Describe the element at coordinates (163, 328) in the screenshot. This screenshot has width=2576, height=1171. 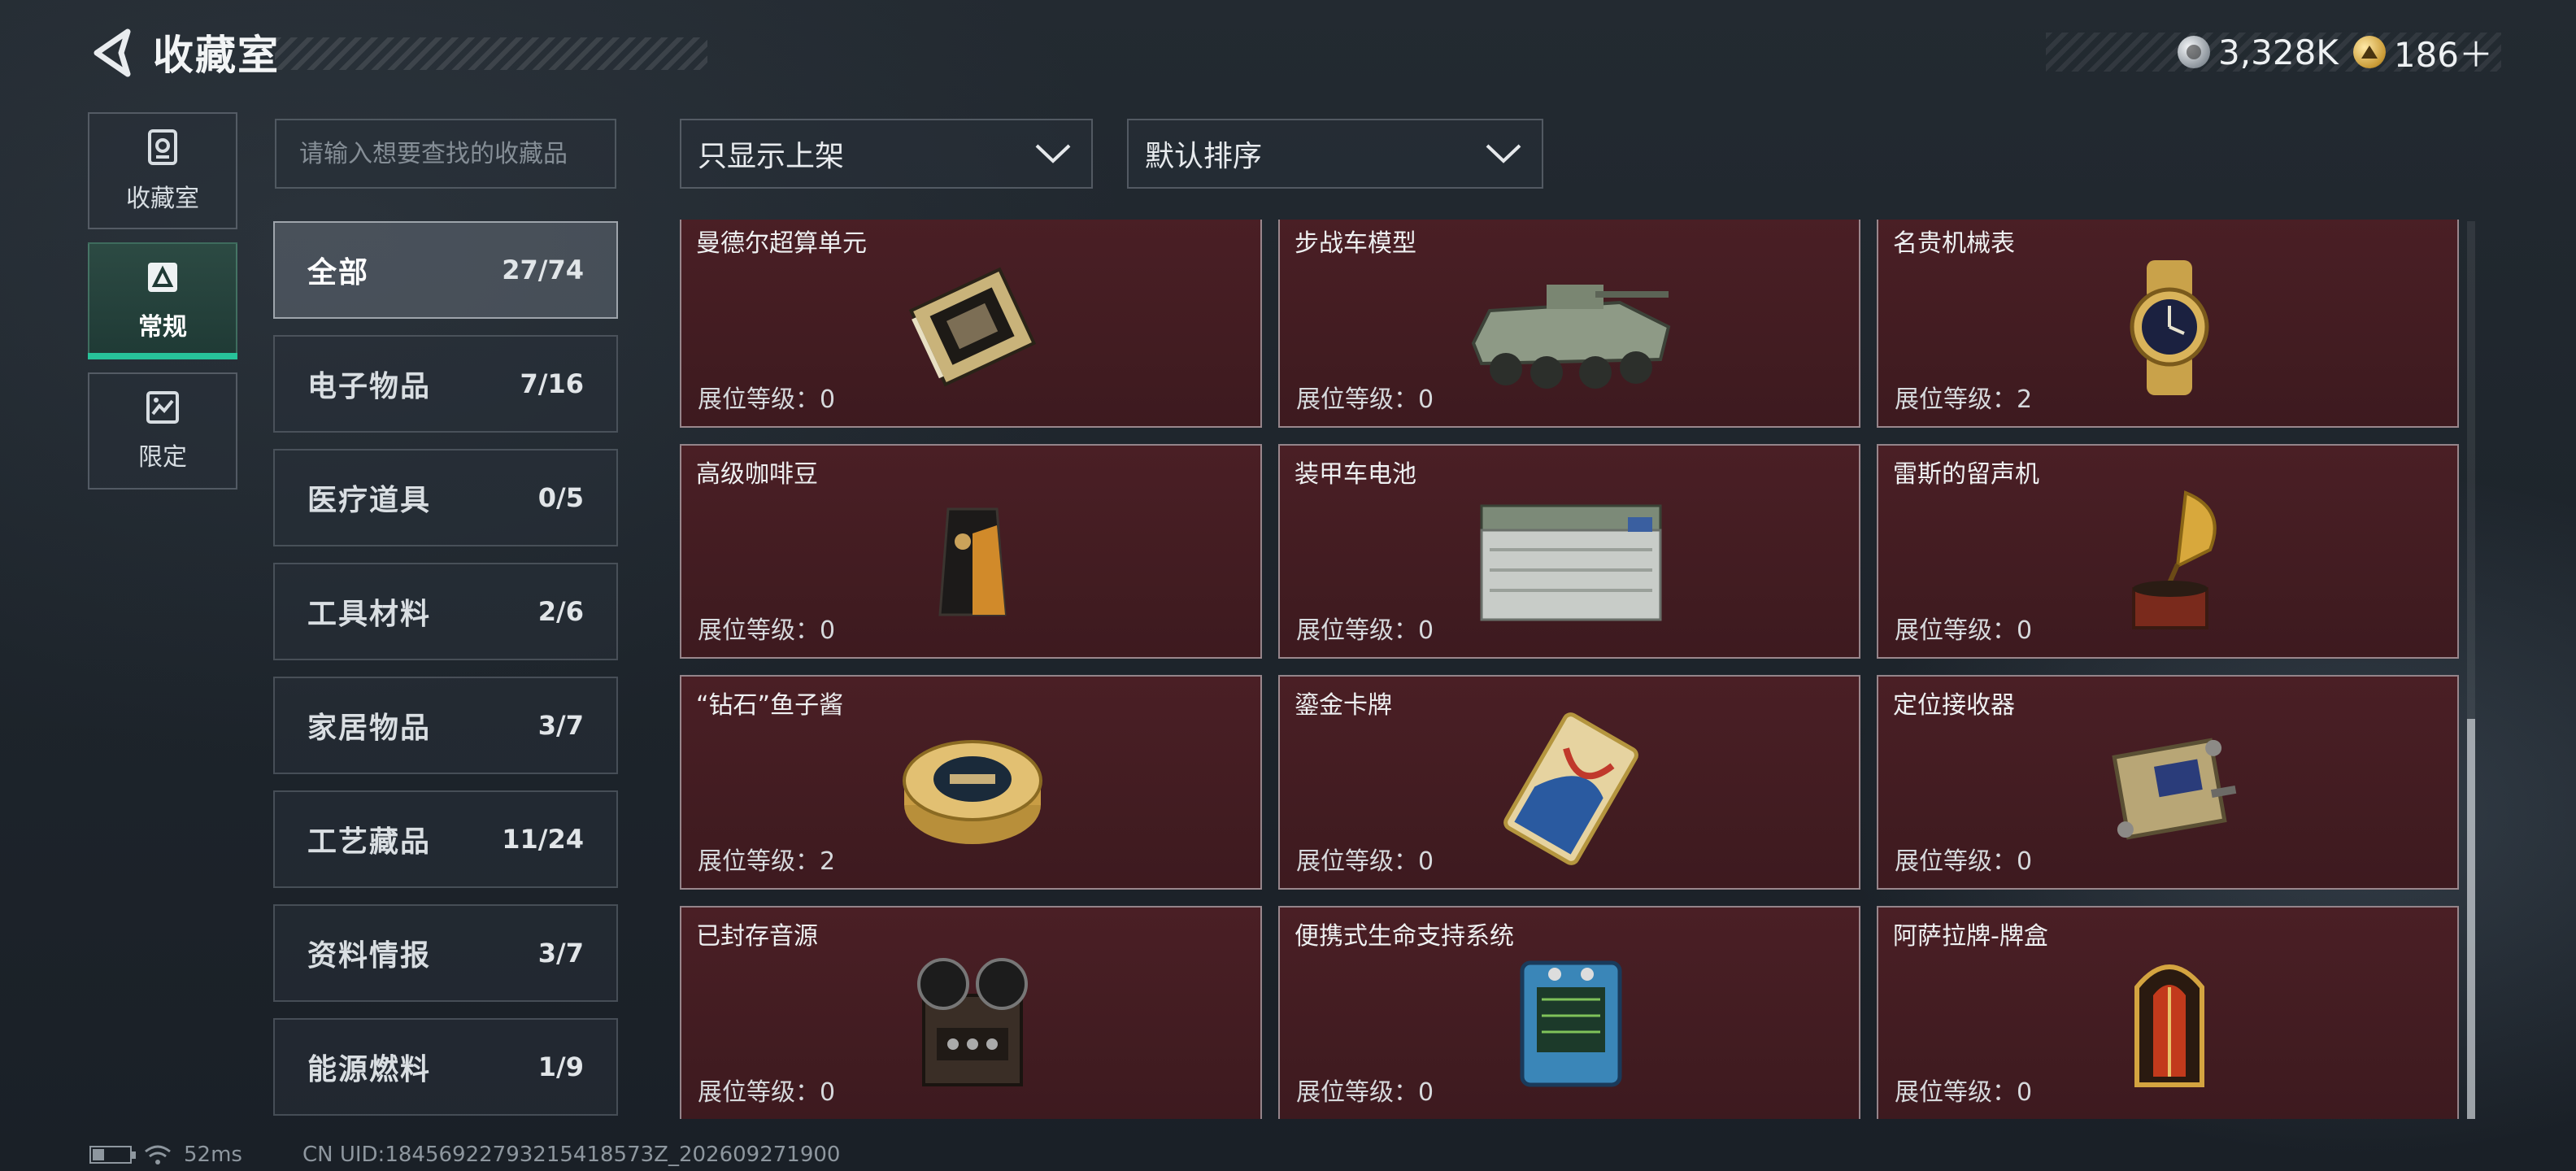
I see `nav-label: 常规` at that location.